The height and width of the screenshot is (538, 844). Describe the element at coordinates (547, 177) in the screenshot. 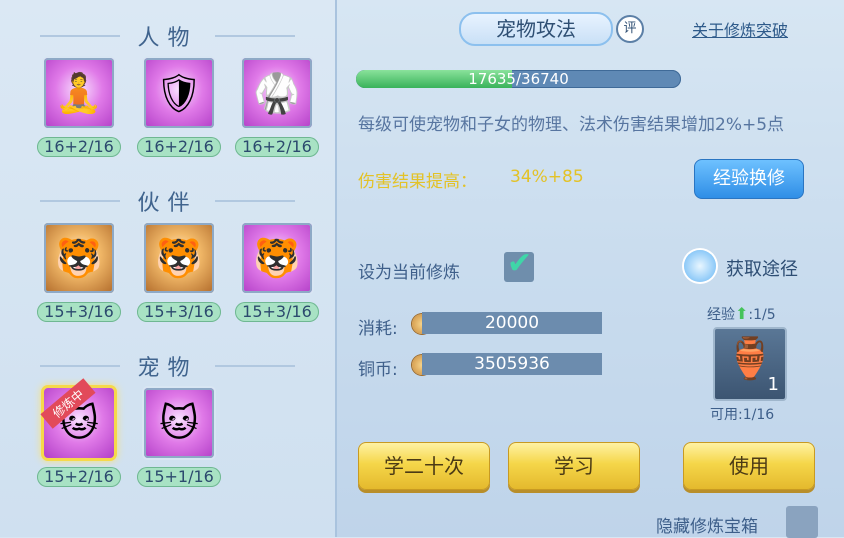

I see `effect-value: 34%+85` at that location.